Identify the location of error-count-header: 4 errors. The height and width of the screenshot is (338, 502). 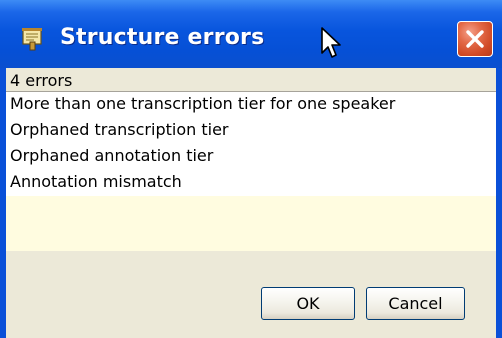
(251, 80).